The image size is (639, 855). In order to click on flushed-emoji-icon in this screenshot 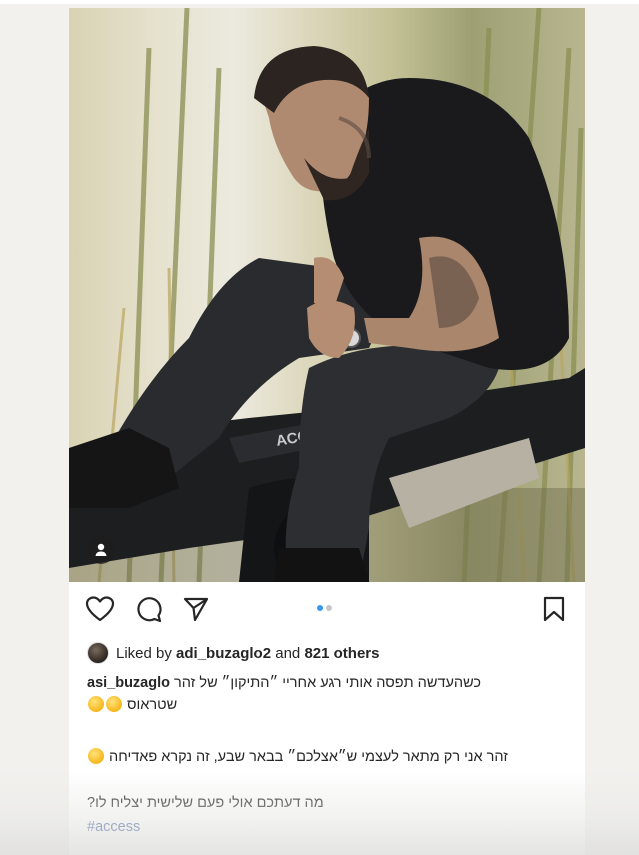, I will do `click(96, 756)`.